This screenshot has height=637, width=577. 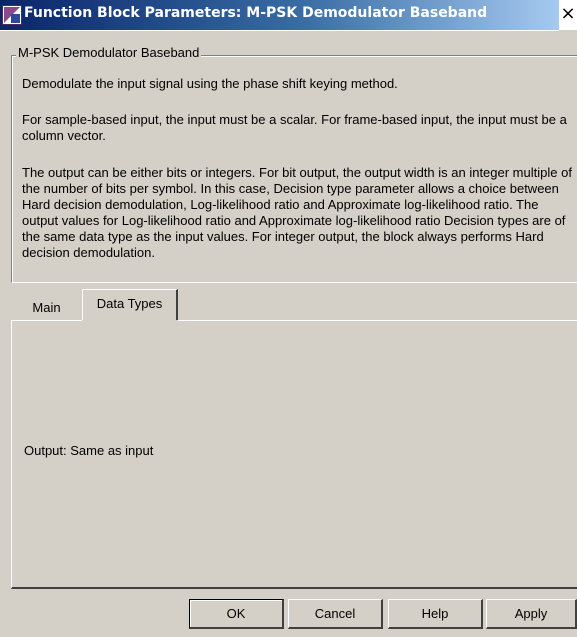 What do you see at coordinates (130, 304) in the screenshot?
I see `tab-data-types: Data Types` at bounding box center [130, 304].